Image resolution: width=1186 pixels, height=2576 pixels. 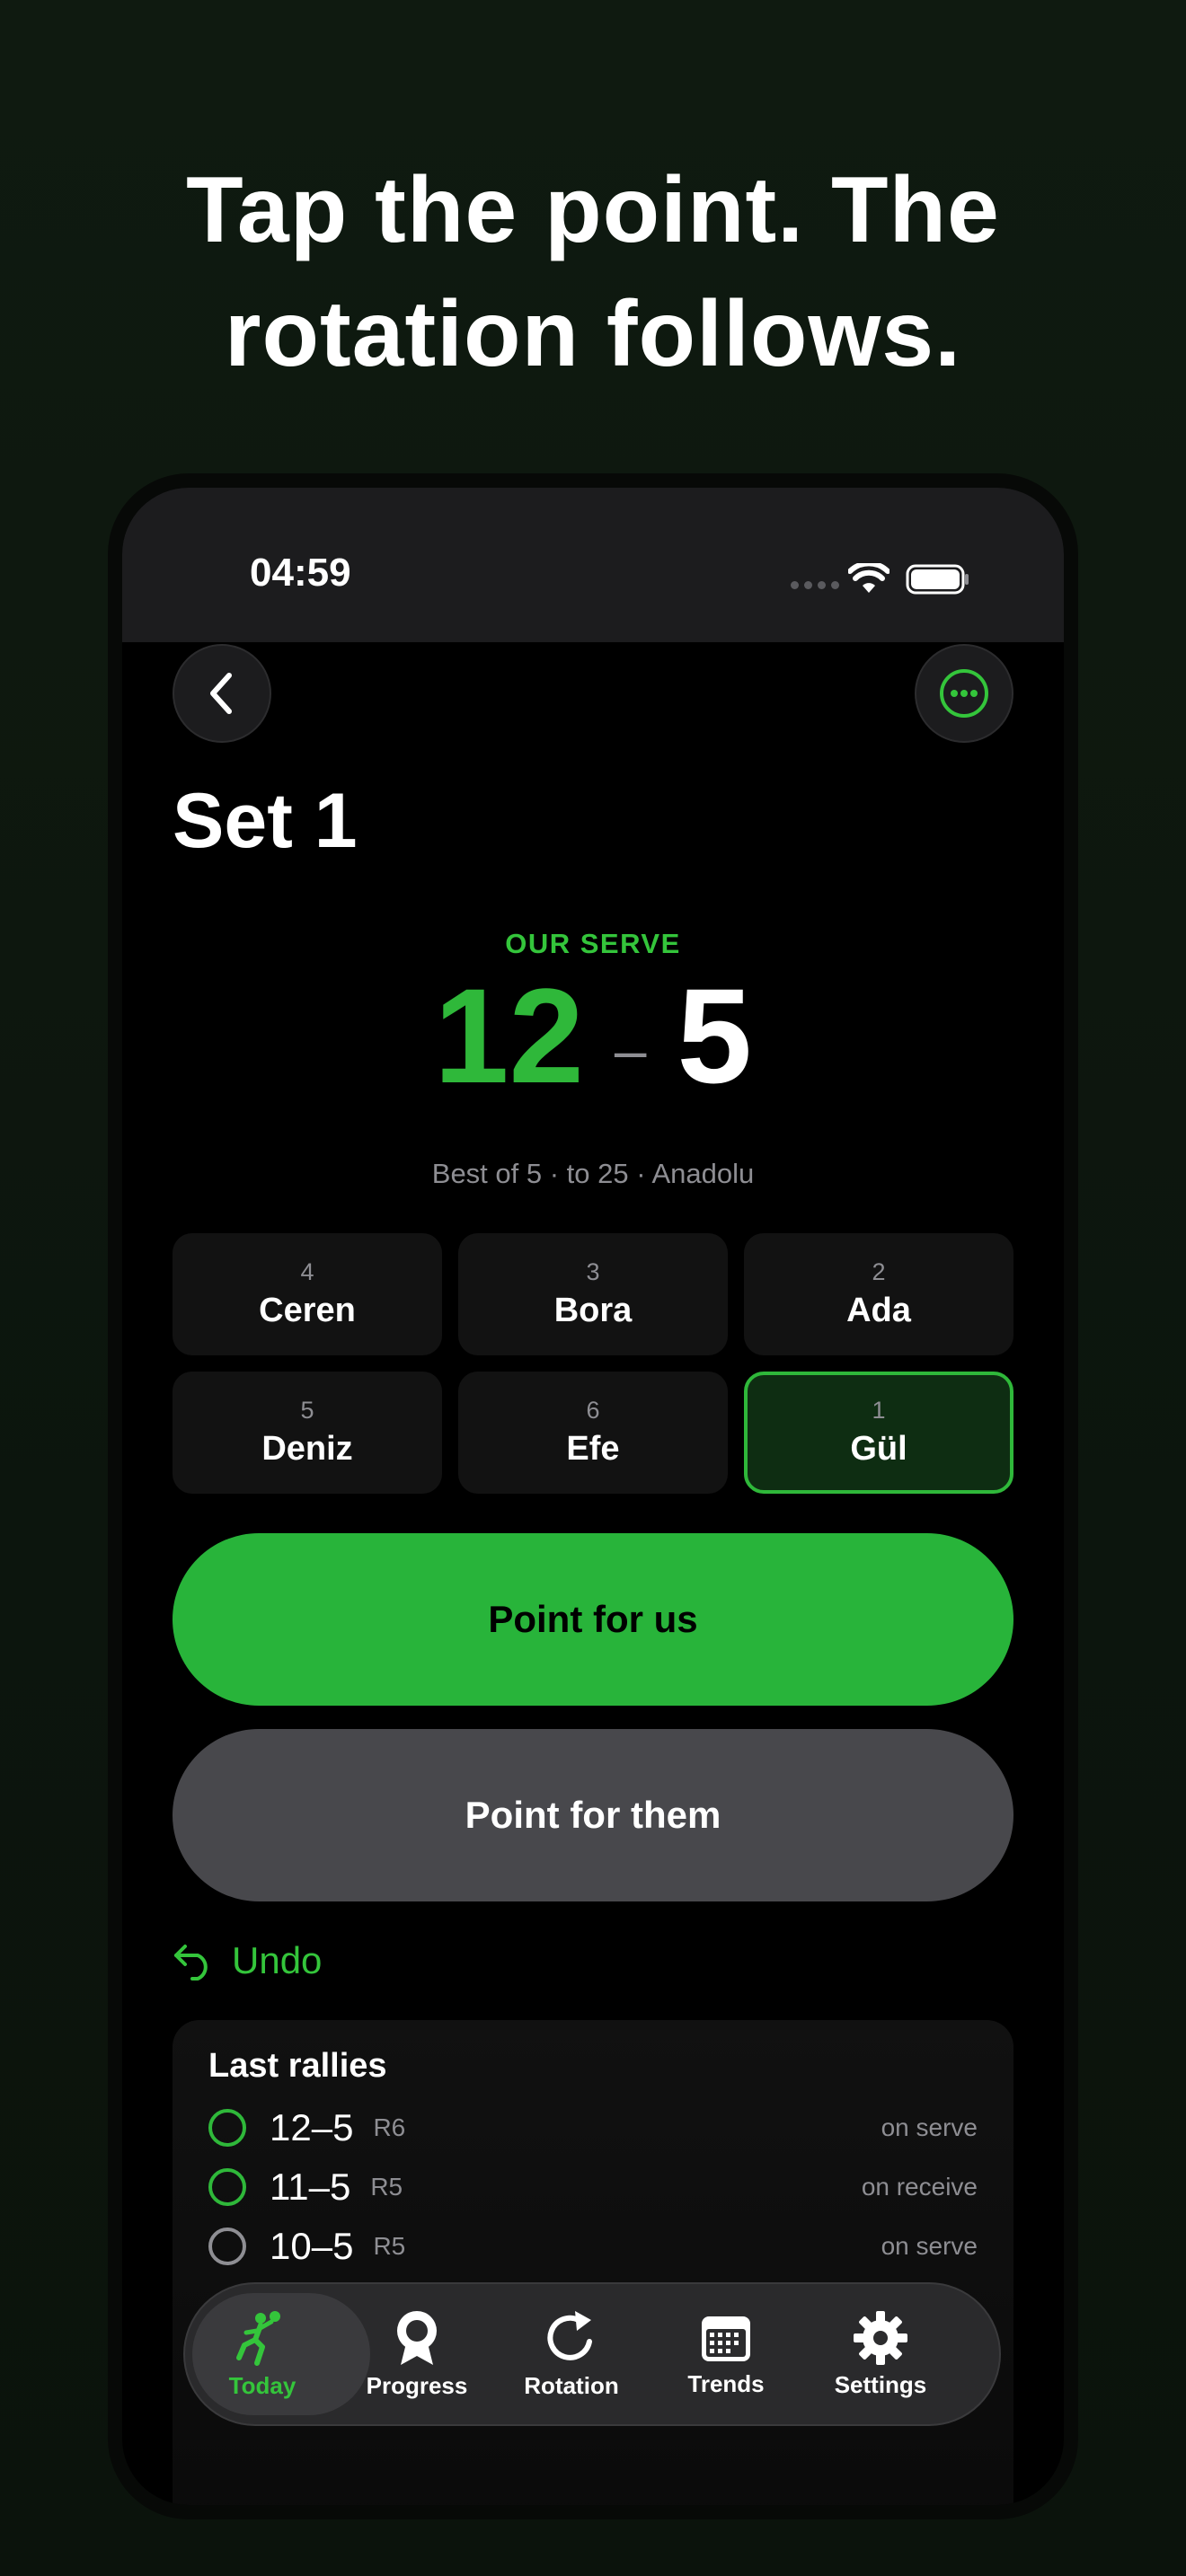 What do you see at coordinates (593, 1271) in the screenshot?
I see `position-number: 3` at bounding box center [593, 1271].